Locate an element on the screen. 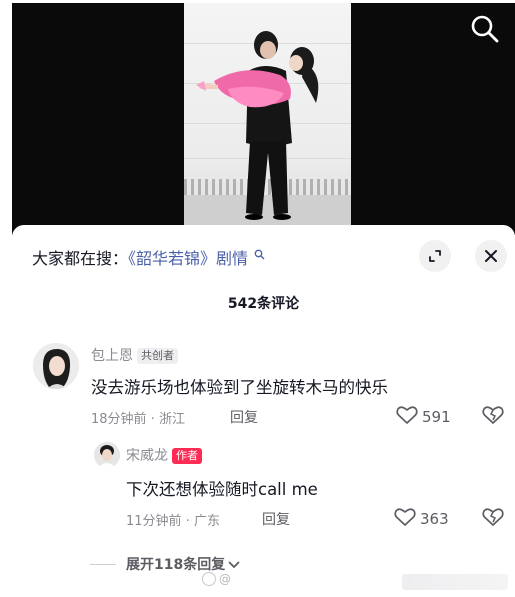 This screenshot has height=597, width=515. reply-time-location: 11分钟前 · 广东 is located at coordinates (173, 521).